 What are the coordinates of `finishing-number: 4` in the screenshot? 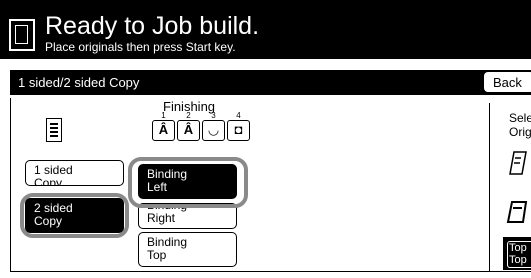 It's located at (238, 115).